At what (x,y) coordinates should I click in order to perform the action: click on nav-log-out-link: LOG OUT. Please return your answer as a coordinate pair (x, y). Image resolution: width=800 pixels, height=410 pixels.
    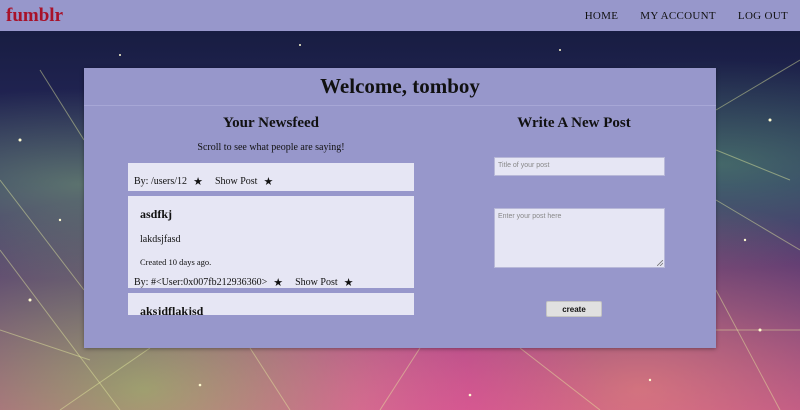
    Looking at the image, I should click on (763, 16).